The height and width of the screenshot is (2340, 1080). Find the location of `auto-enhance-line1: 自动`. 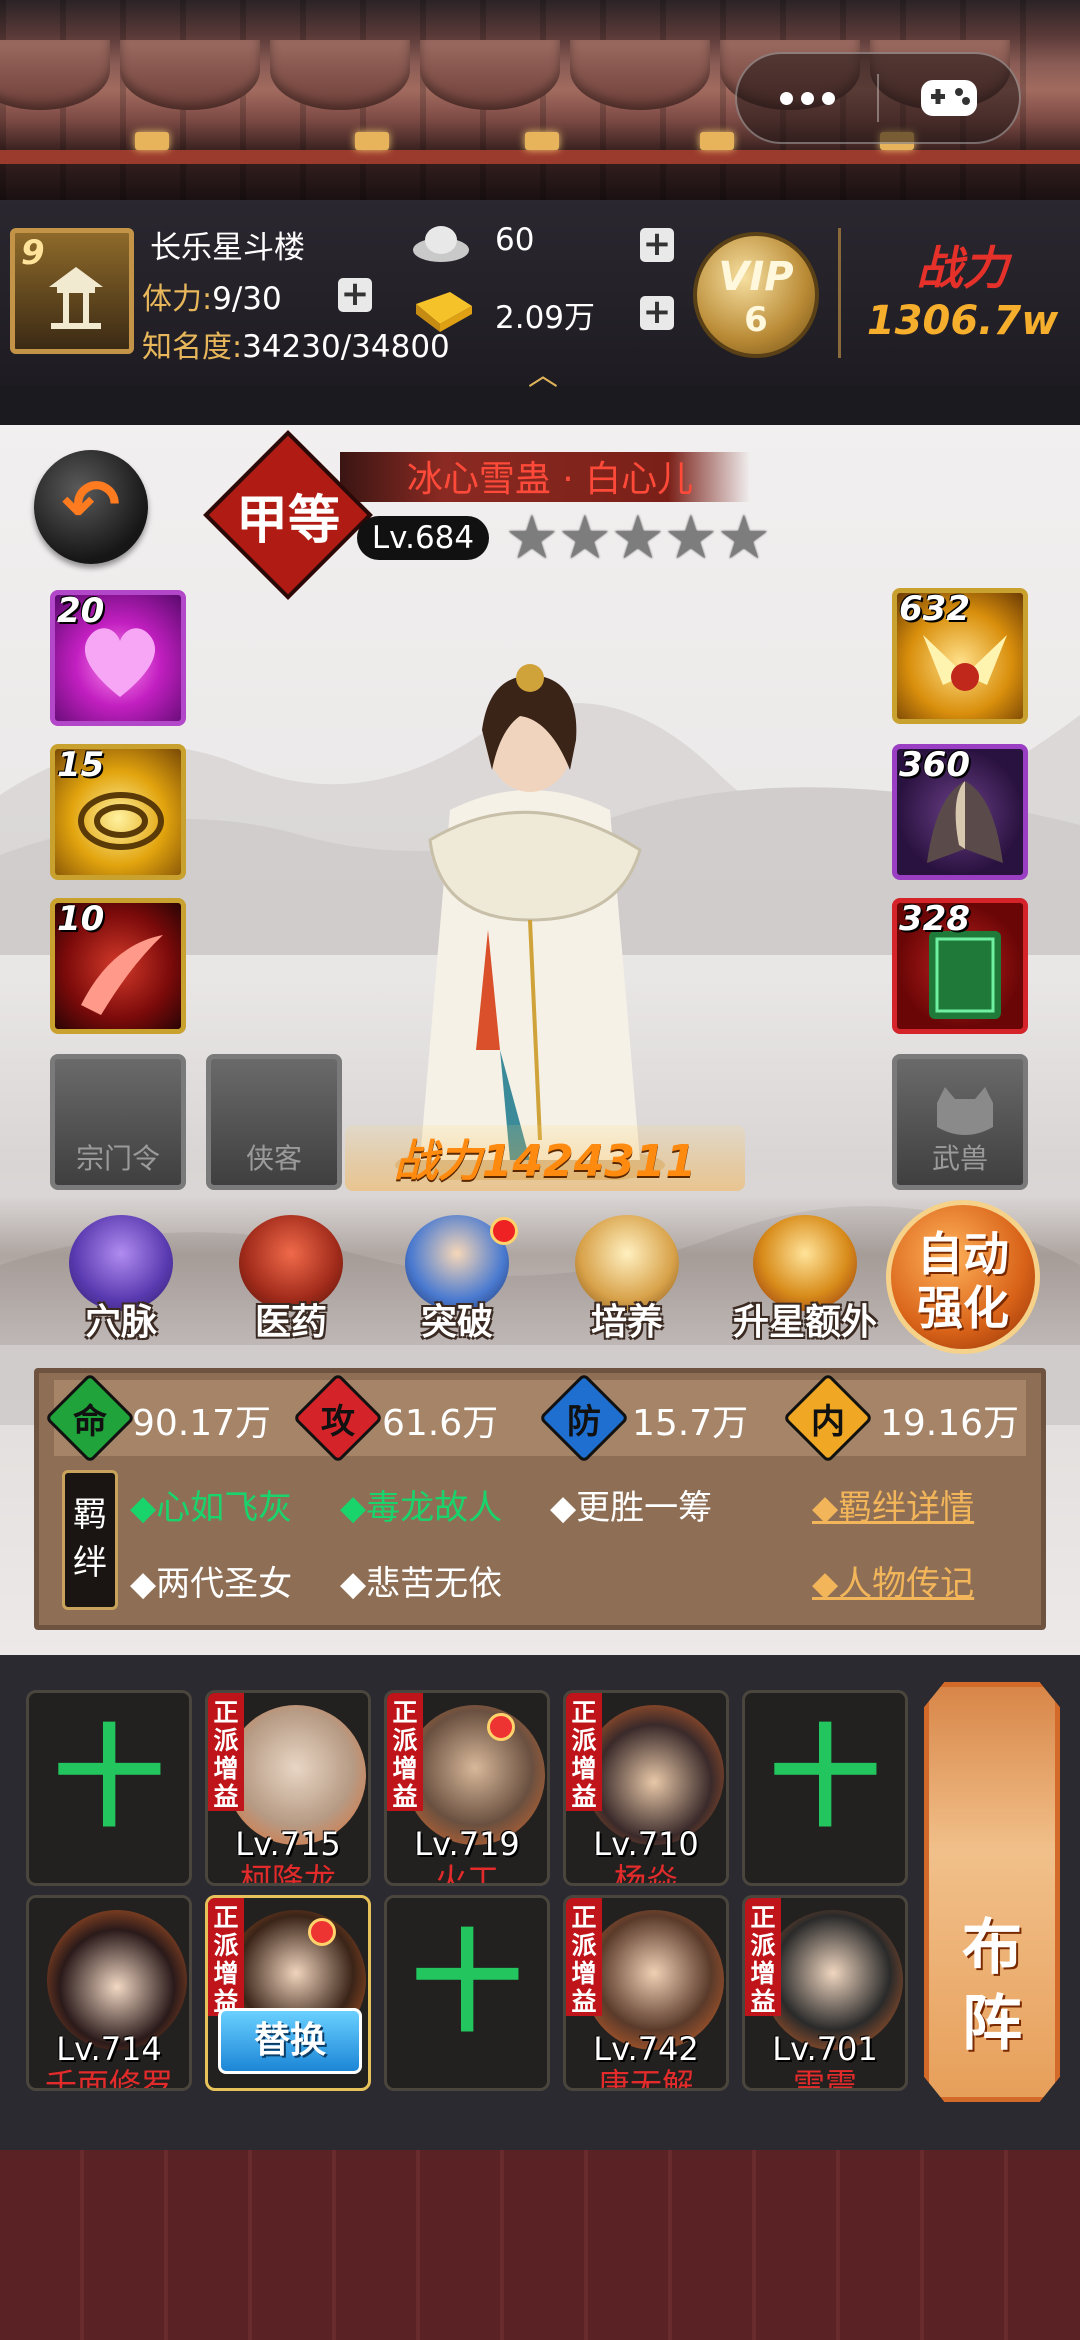

auto-enhance-line1: 自动 is located at coordinates (963, 1254).